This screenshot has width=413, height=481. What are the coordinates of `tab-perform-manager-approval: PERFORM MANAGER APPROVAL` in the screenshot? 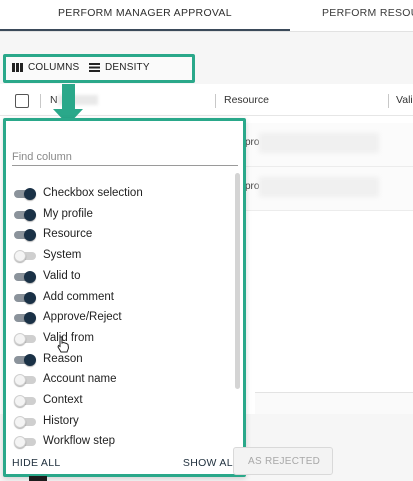 It's located at (145, 13).